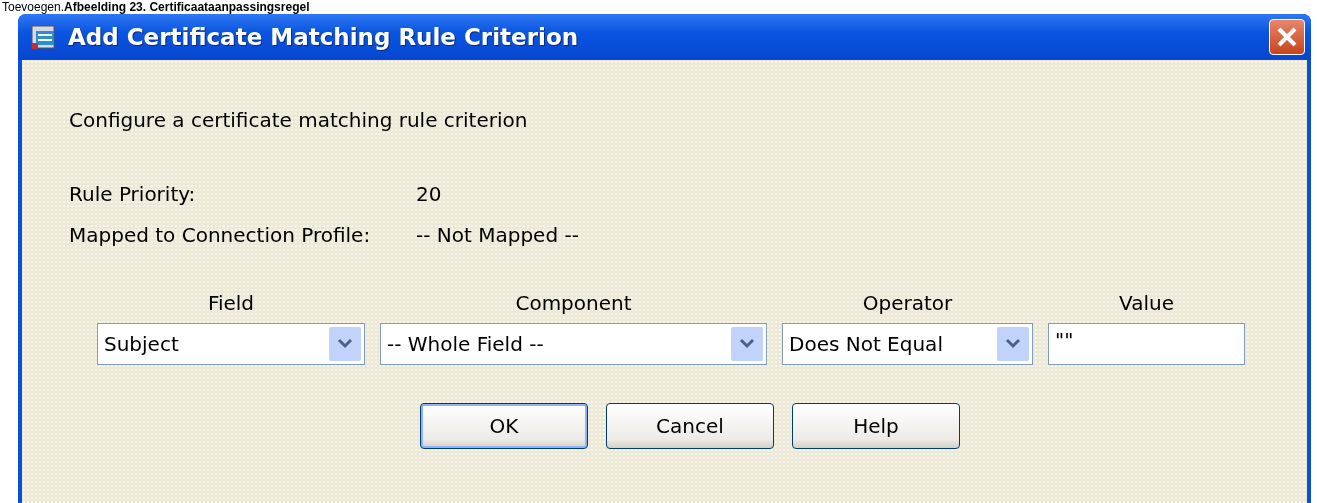 The image size is (1317, 503). What do you see at coordinates (573, 303) in the screenshot?
I see `column-heading: Component` at bounding box center [573, 303].